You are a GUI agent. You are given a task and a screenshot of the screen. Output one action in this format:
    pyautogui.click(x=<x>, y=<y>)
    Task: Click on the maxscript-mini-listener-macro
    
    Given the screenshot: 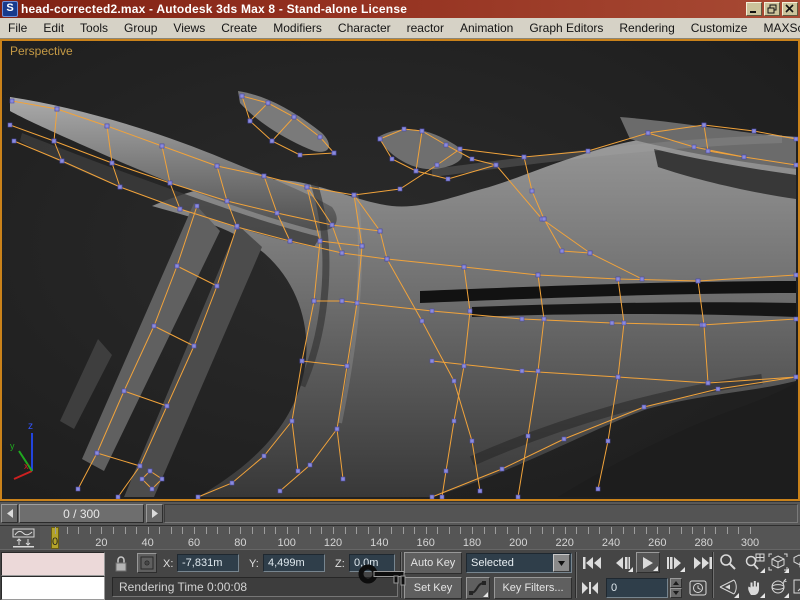 What is the action you would take?
    pyautogui.click(x=53, y=564)
    